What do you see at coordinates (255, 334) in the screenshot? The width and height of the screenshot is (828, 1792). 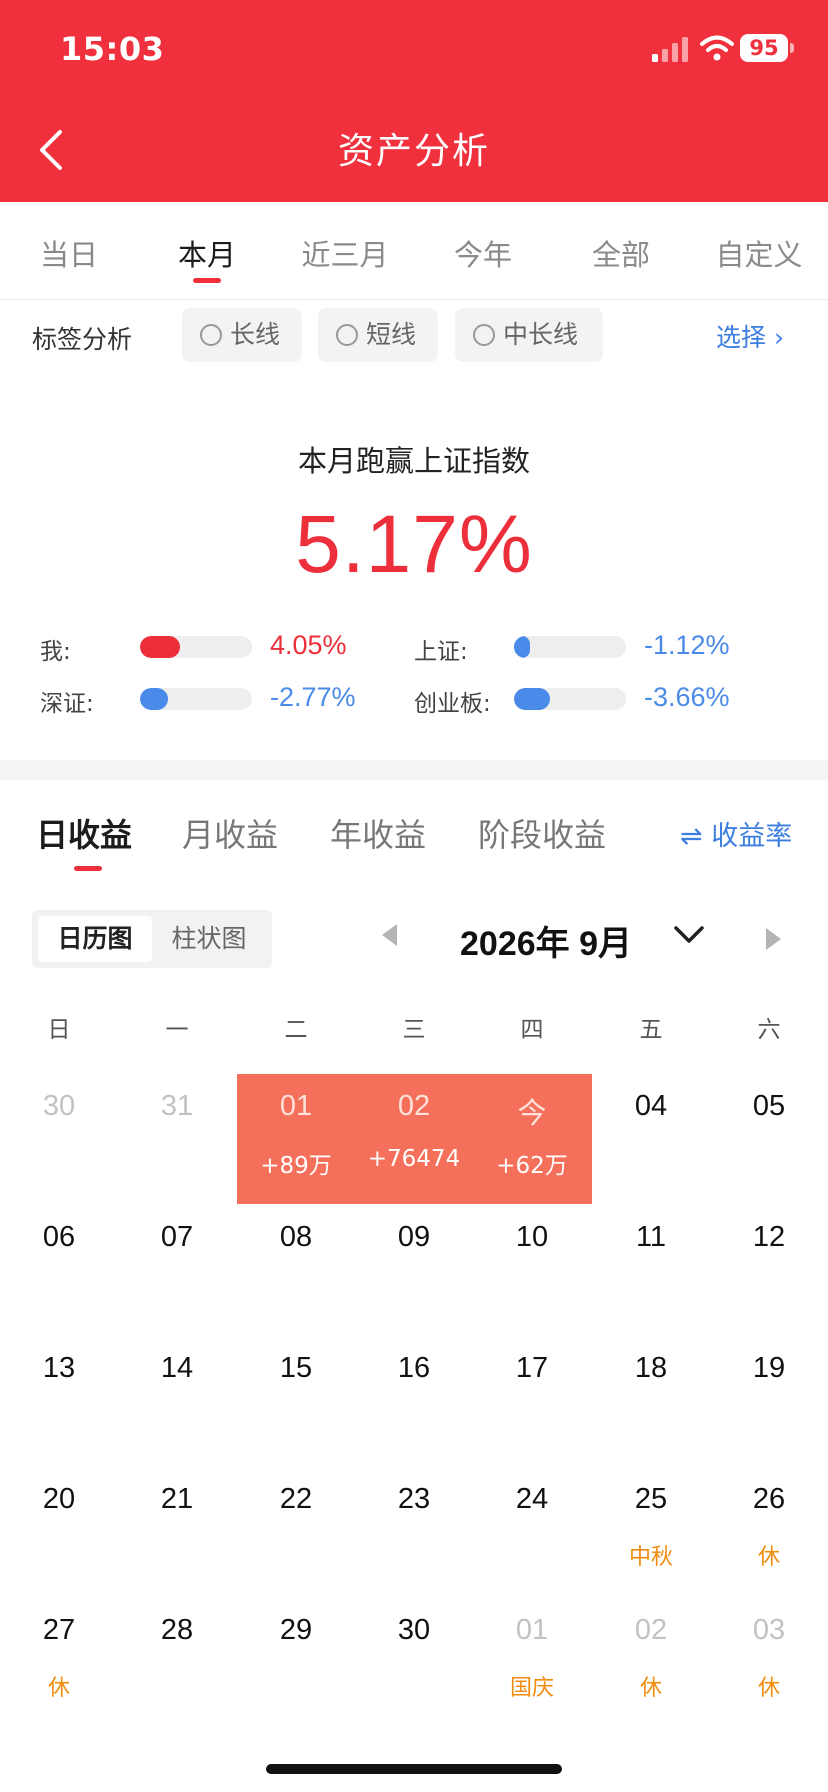 I see `tag-chip-label: 长线` at bounding box center [255, 334].